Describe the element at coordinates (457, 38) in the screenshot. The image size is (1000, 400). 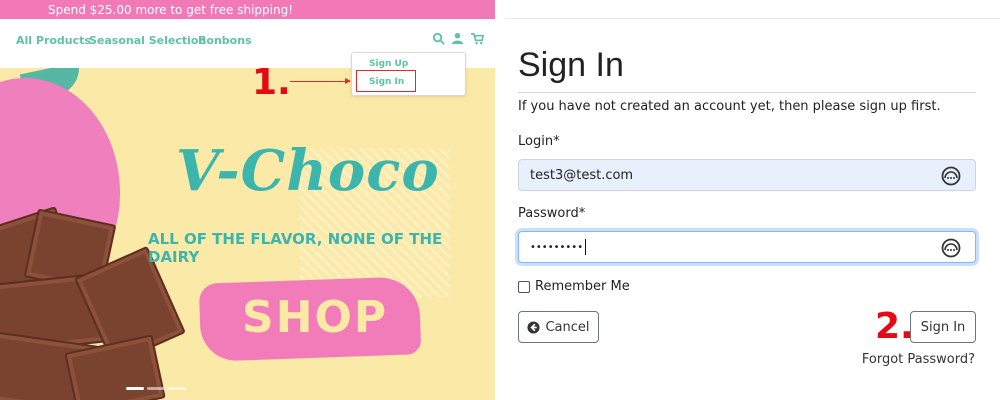
I see `user-icon` at that location.